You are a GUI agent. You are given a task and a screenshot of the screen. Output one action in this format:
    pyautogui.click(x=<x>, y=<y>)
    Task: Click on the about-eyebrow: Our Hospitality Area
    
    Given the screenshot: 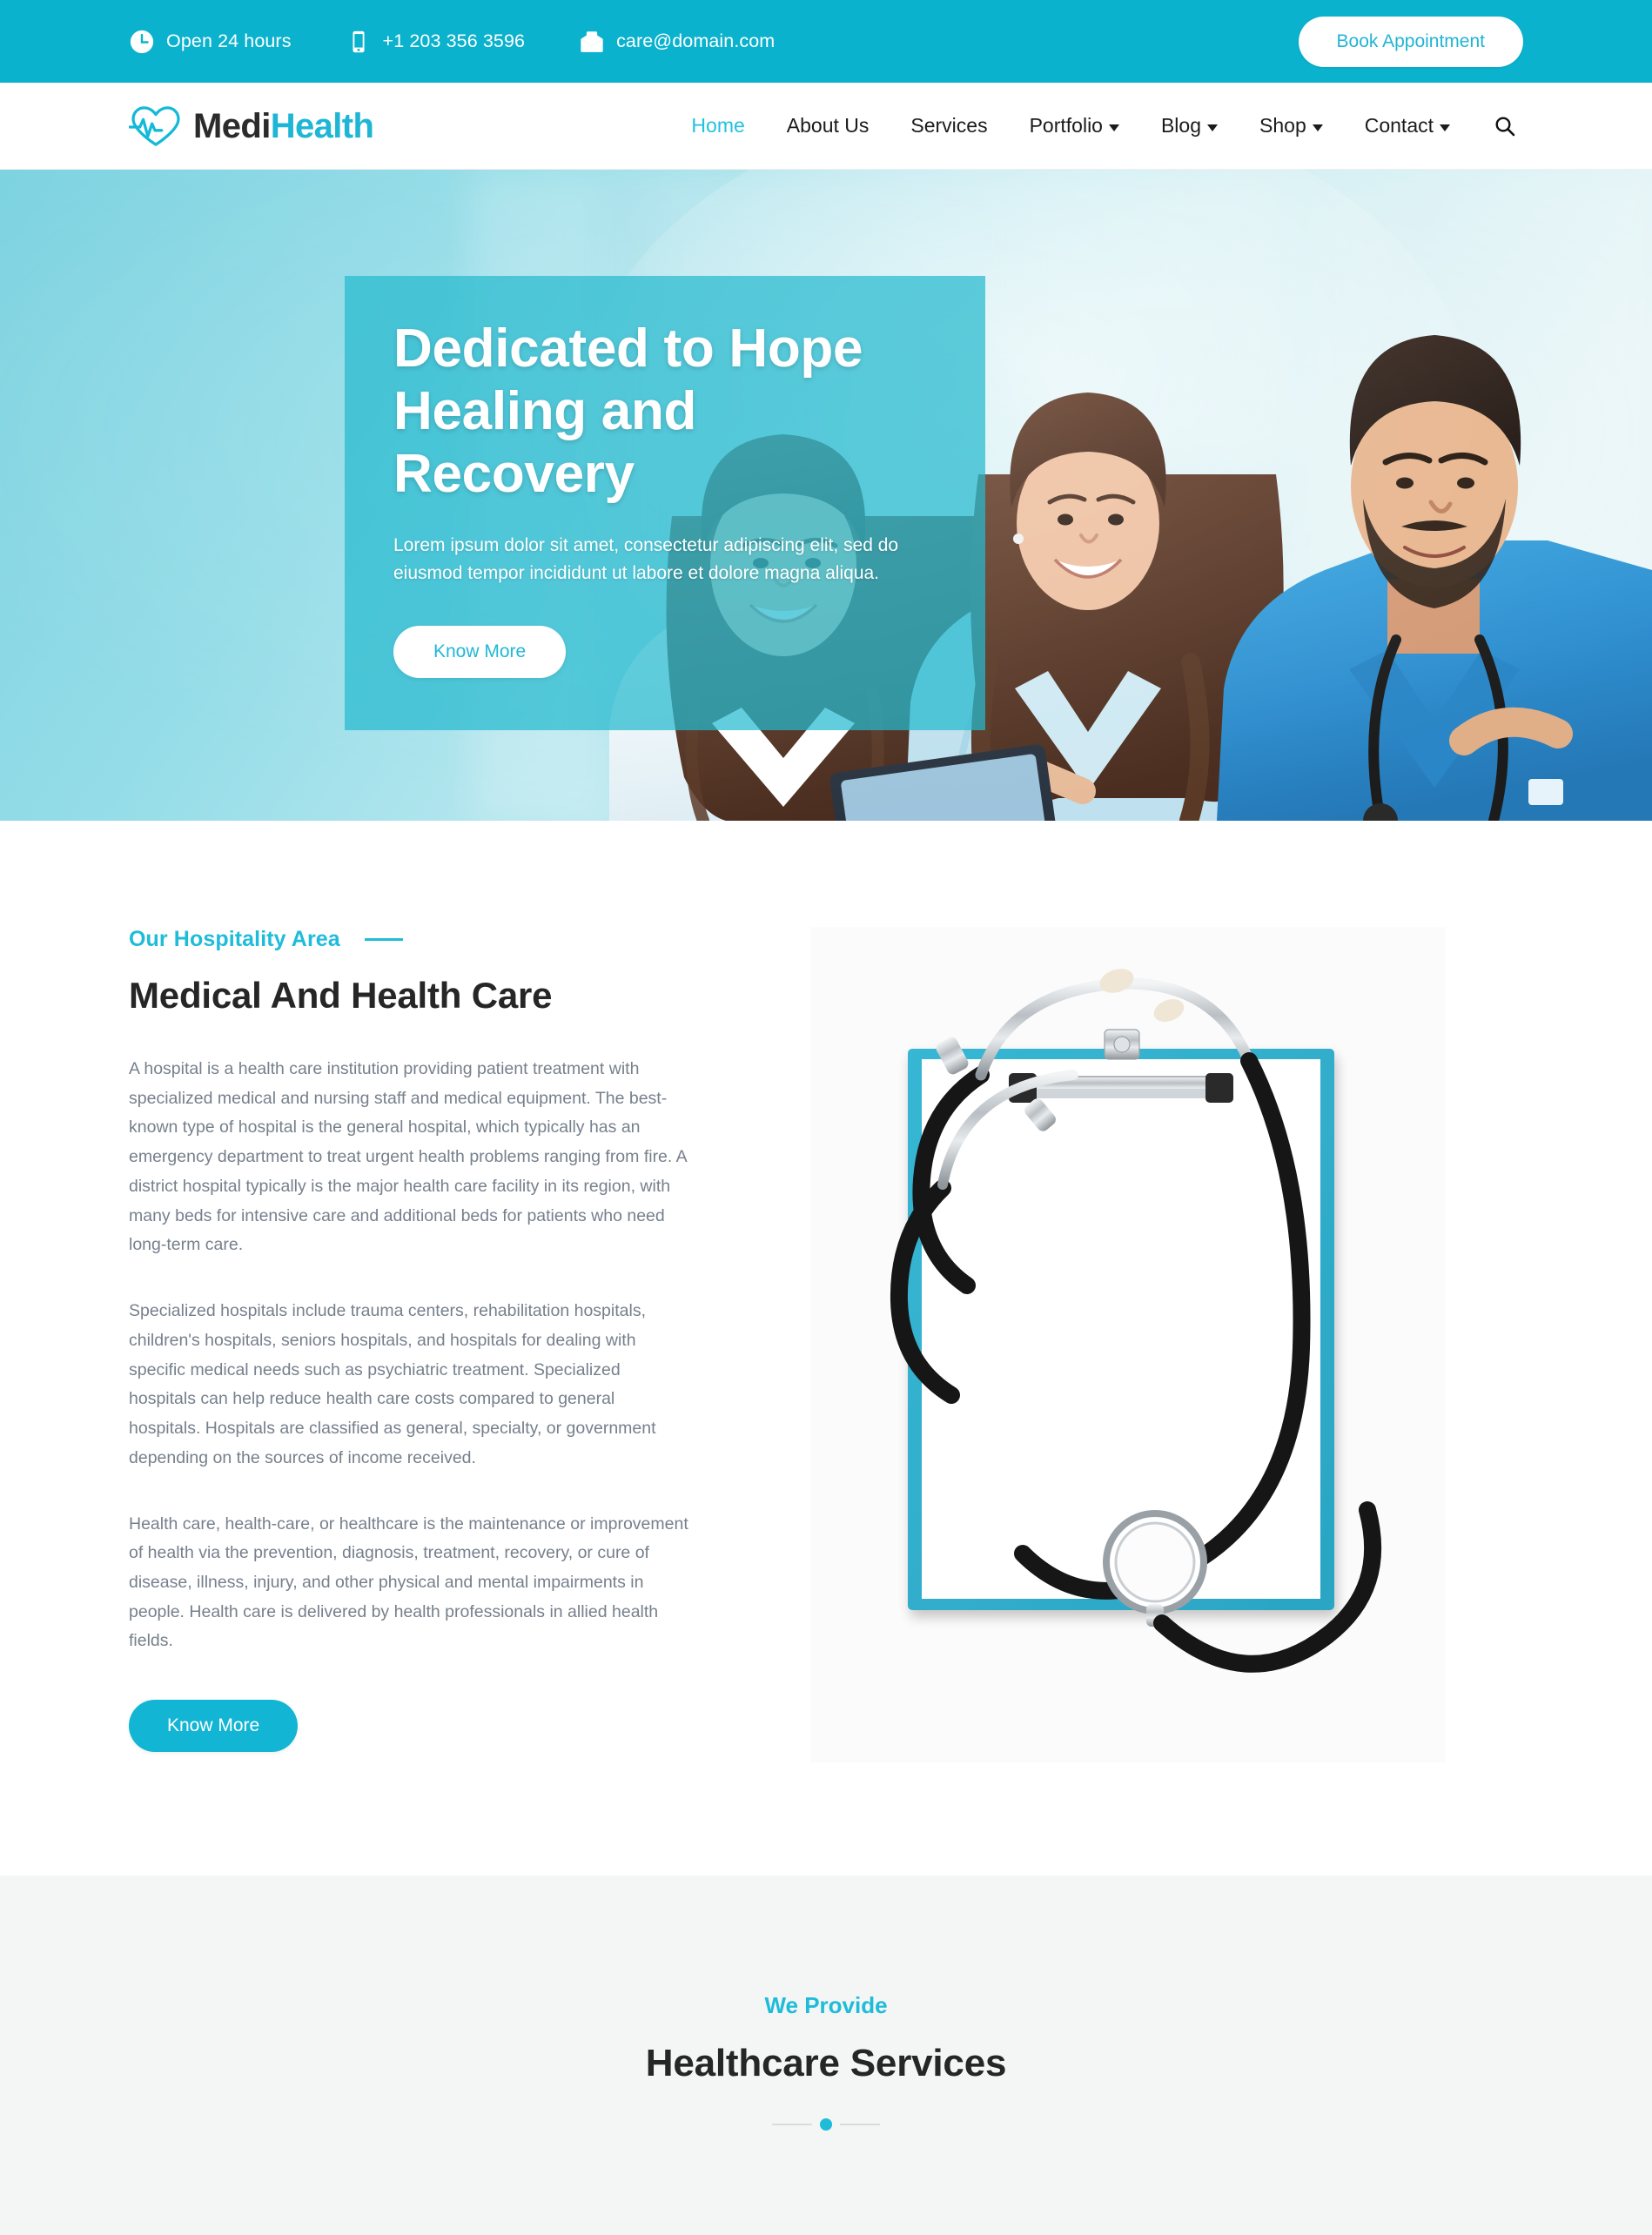 What is the action you would take?
    pyautogui.click(x=235, y=939)
    